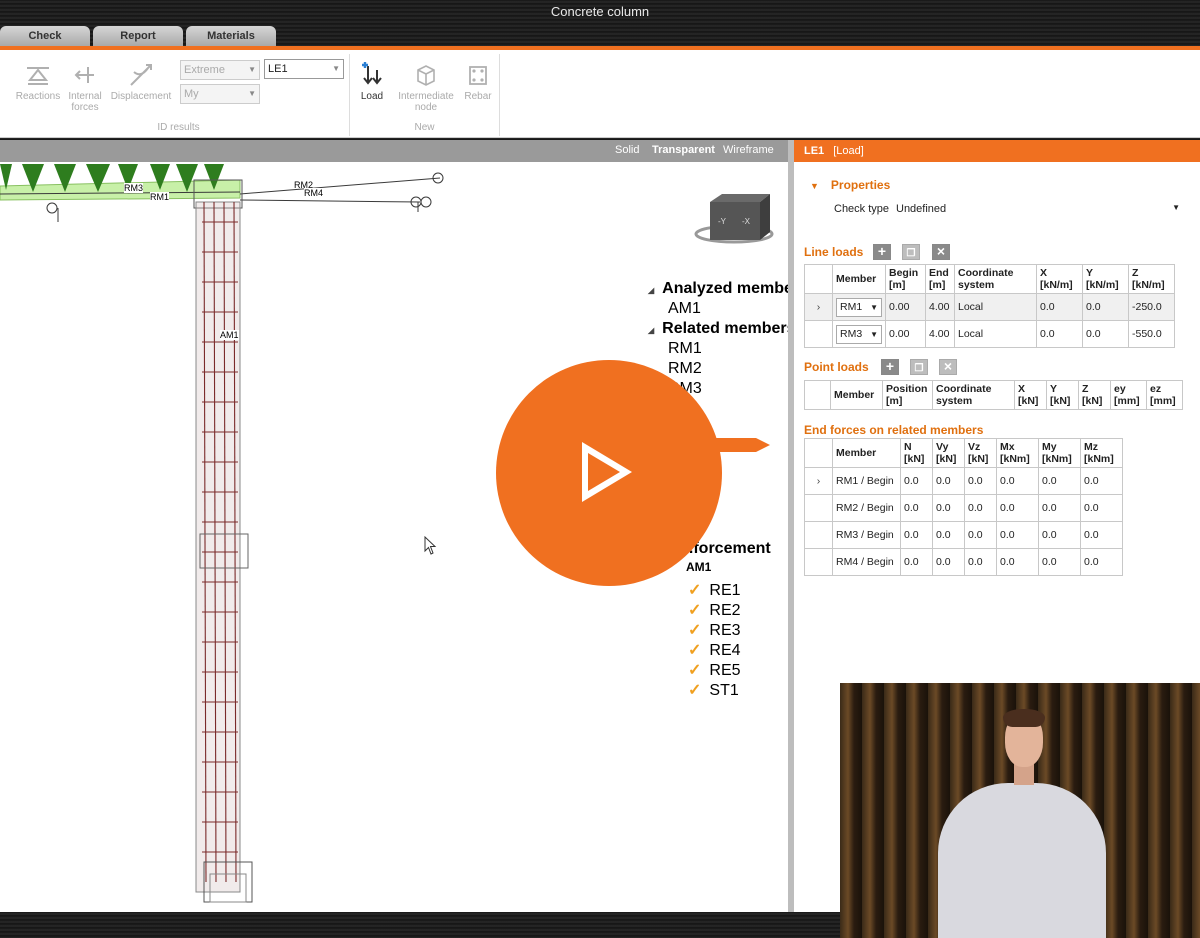 The height and width of the screenshot is (938, 1200). What do you see at coordinates (38, 82) in the screenshot?
I see `reactions-button: Reactions` at bounding box center [38, 82].